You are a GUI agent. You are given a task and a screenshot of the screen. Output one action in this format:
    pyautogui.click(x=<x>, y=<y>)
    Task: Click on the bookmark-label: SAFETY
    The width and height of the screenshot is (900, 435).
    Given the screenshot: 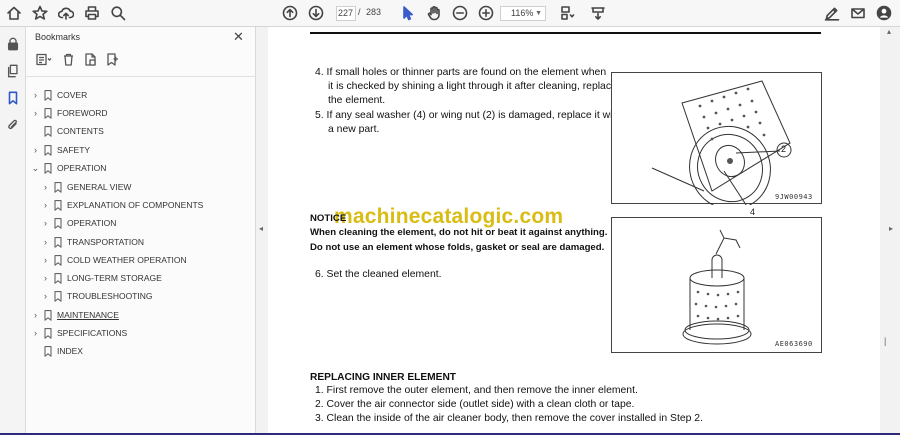 What is the action you would take?
    pyautogui.click(x=74, y=150)
    